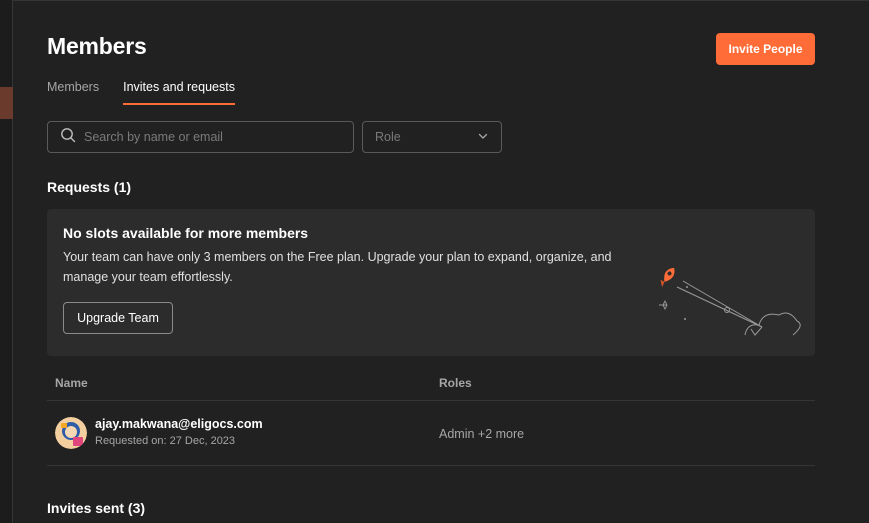 Image resolution: width=869 pixels, height=523 pixels. Describe the element at coordinates (73, 92) in the screenshot. I see `tab-members: Members` at that location.